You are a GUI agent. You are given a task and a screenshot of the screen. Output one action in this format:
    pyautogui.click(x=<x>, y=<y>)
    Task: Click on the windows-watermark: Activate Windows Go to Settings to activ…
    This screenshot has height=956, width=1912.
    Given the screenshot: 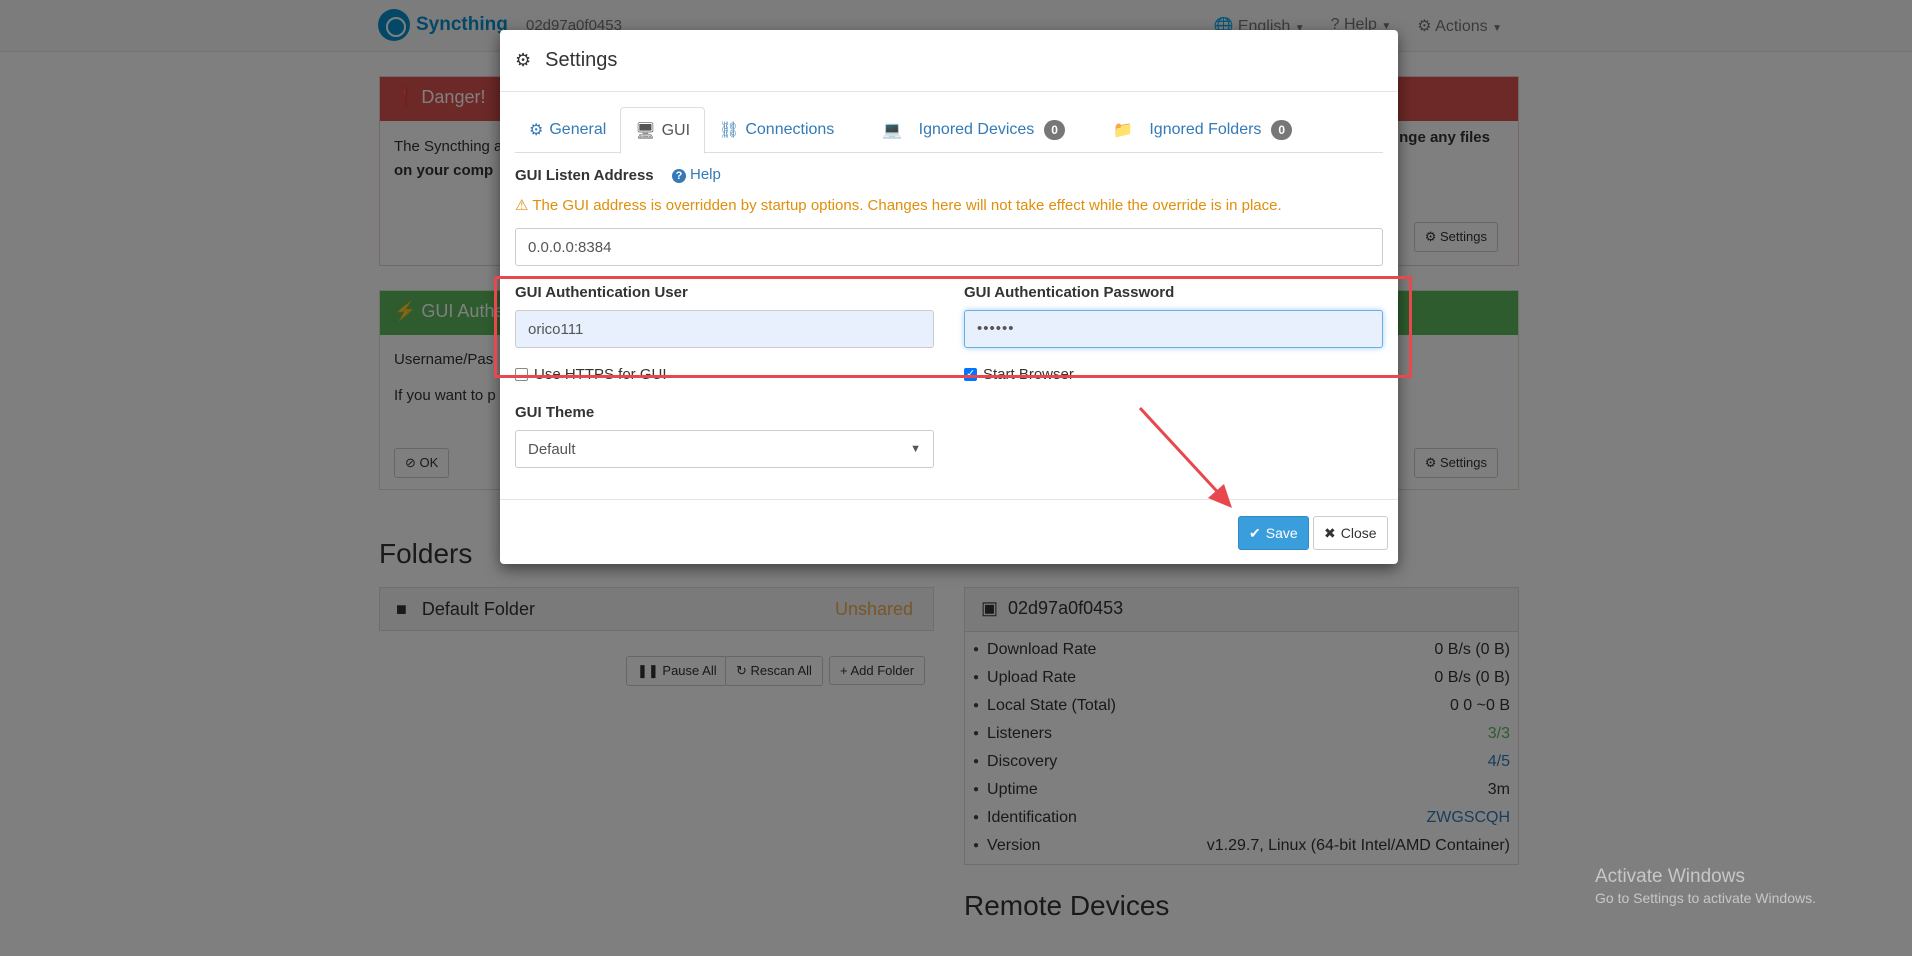 What is the action you would take?
    pyautogui.click(x=1705, y=886)
    